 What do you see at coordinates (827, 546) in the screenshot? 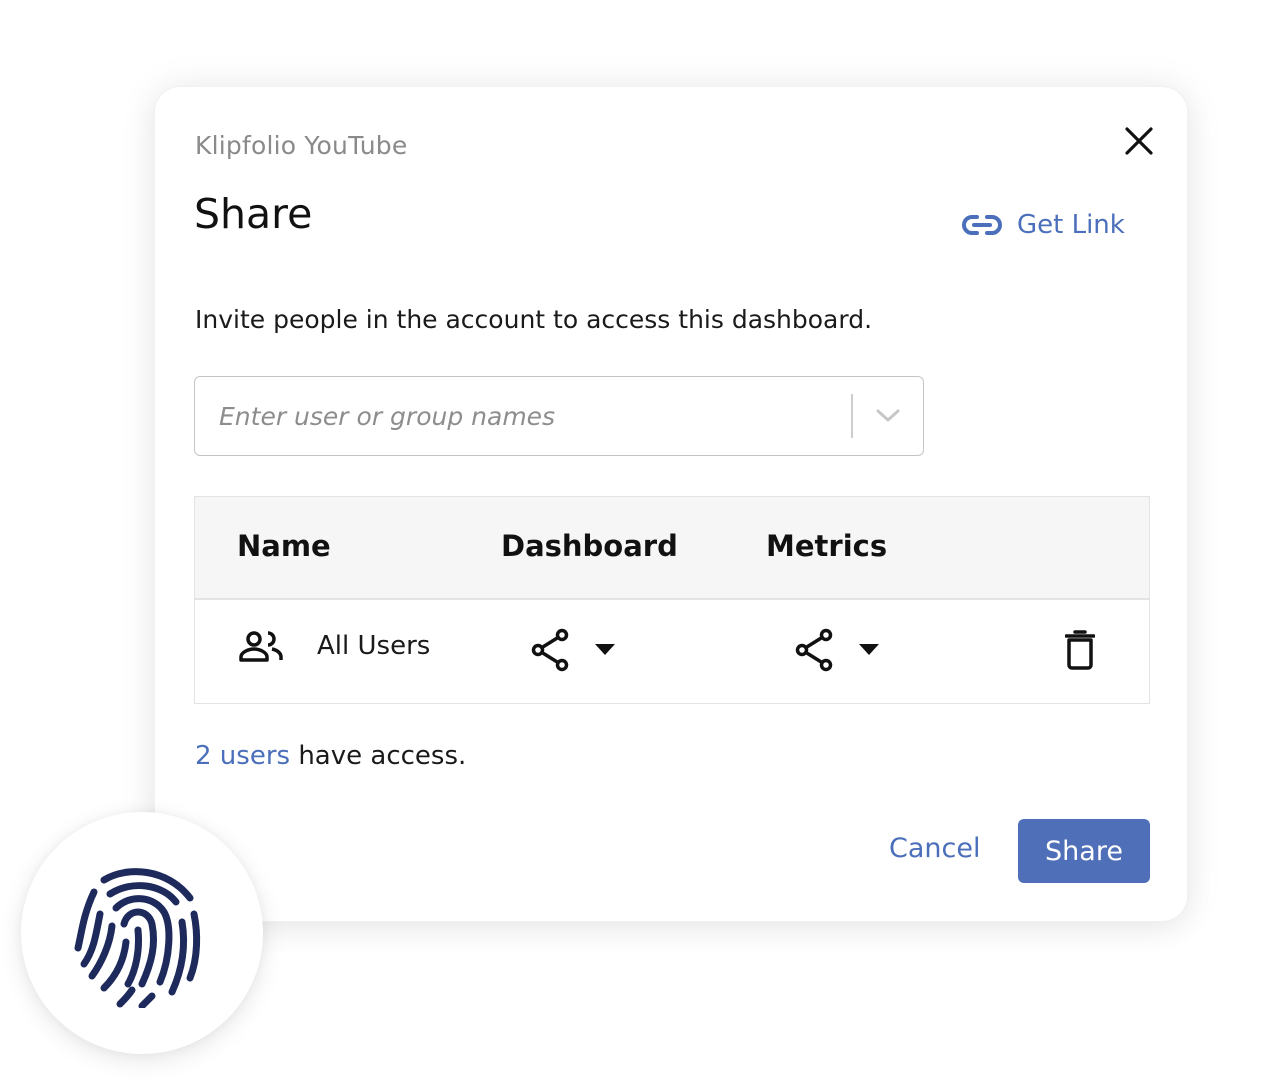
I see `column-header-metrics: Metrics` at bounding box center [827, 546].